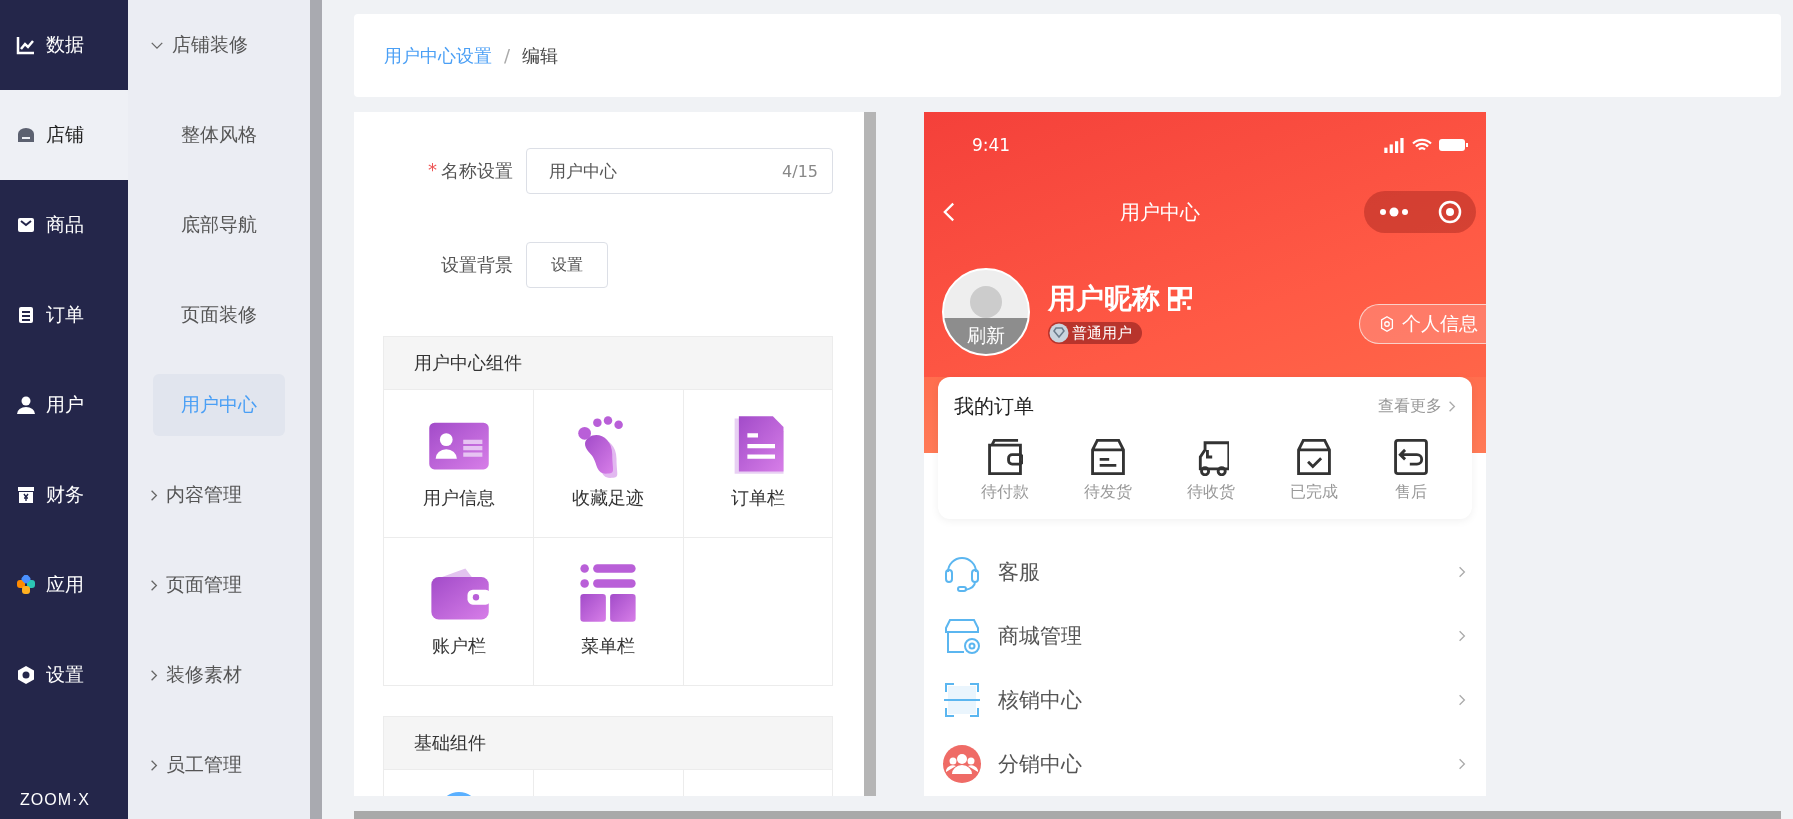  What do you see at coordinates (219, 45) in the screenshot?
I see `submenu-group: 店铺装修` at bounding box center [219, 45].